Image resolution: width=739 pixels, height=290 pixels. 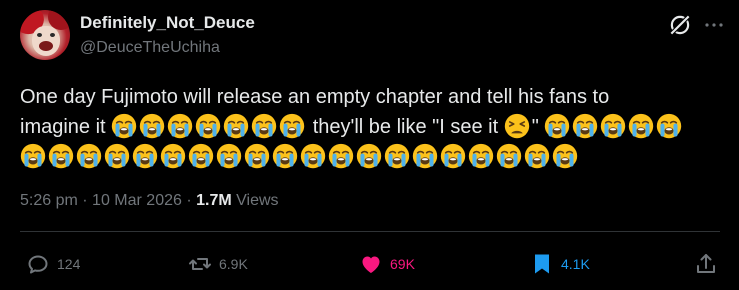 What do you see at coordinates (200, 264) in the screenshot?
I see `repost-icon` at bounding box center [200, 264].